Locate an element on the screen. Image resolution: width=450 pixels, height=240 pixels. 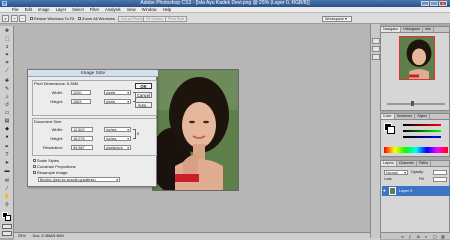
type-tool-icon: T is located at coordinates (7, 155).